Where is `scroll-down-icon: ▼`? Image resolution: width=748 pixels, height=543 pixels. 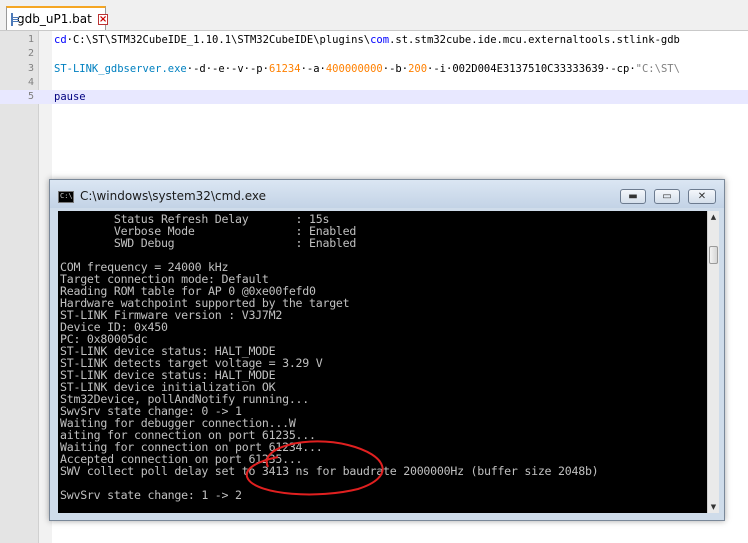
scroll-down-icon: ▼ is located at coordinates (713, 507).